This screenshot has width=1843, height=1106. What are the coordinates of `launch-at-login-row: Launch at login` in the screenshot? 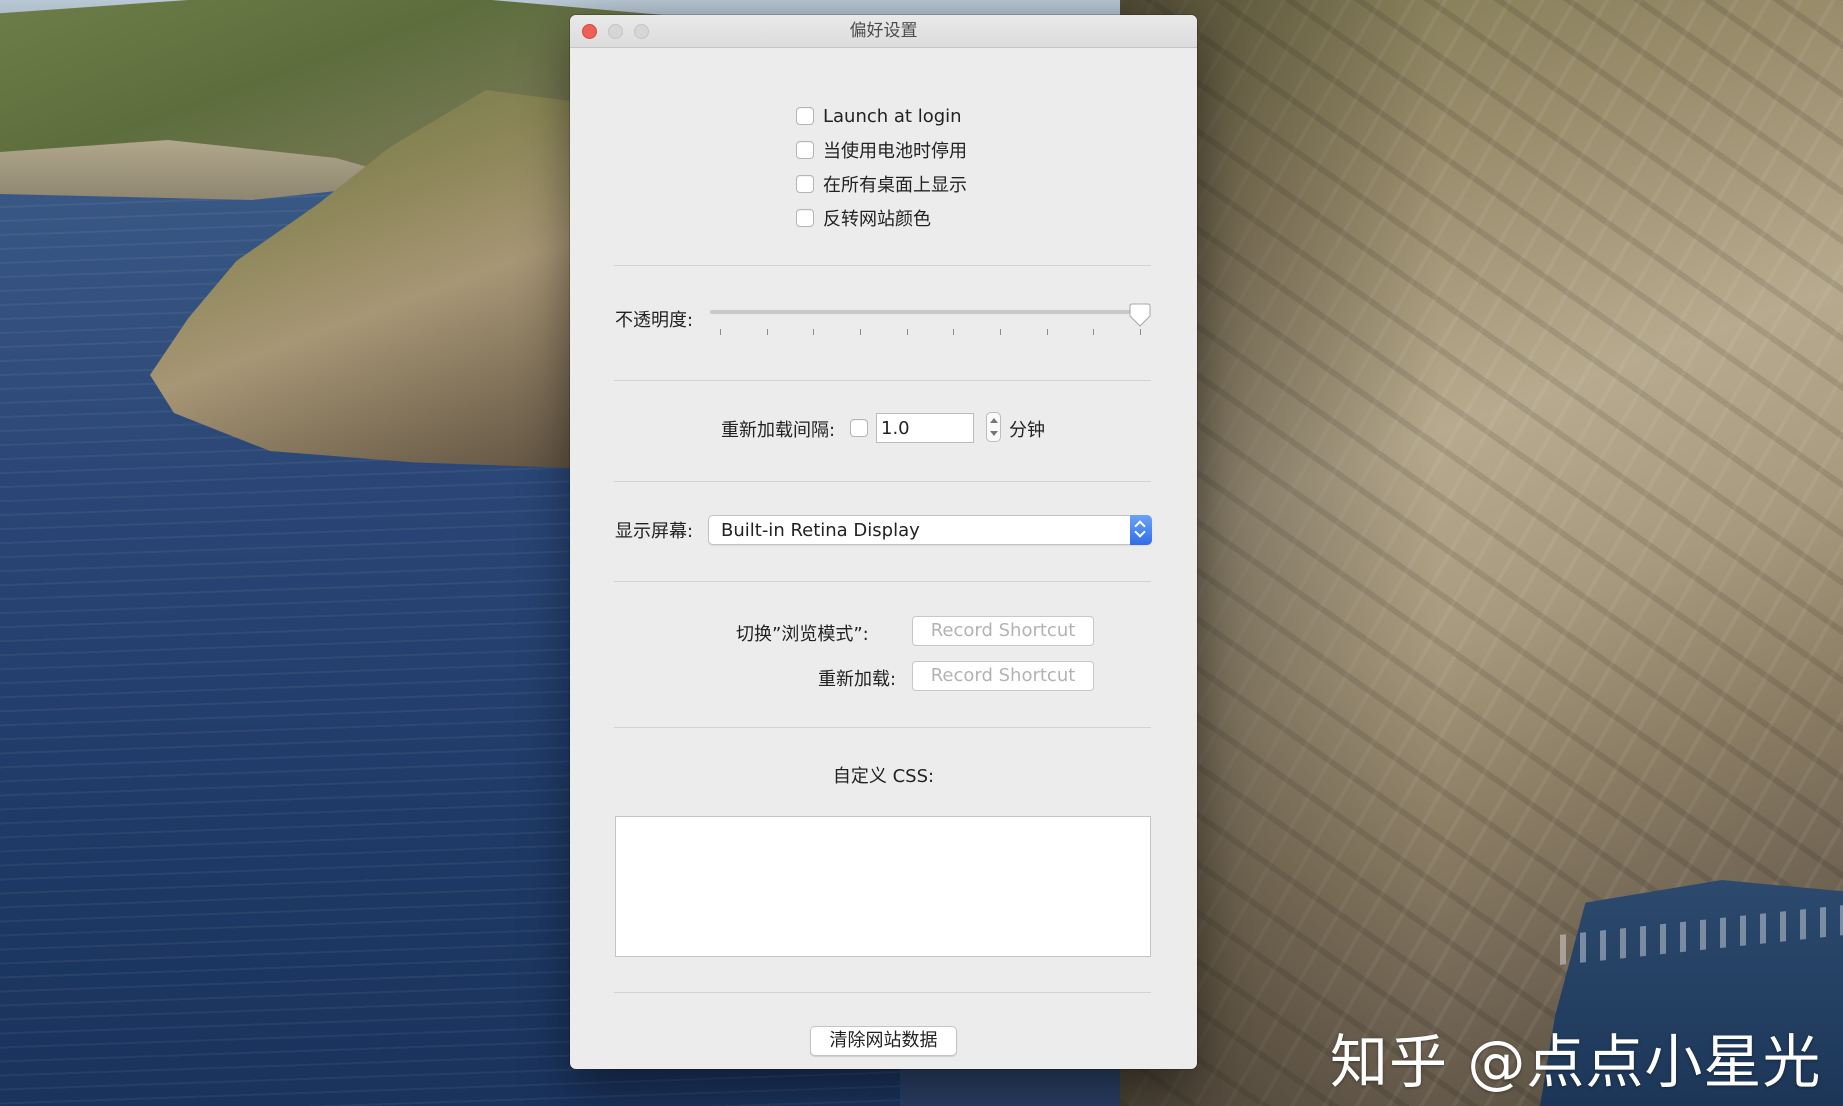 It's located at (879, 116).